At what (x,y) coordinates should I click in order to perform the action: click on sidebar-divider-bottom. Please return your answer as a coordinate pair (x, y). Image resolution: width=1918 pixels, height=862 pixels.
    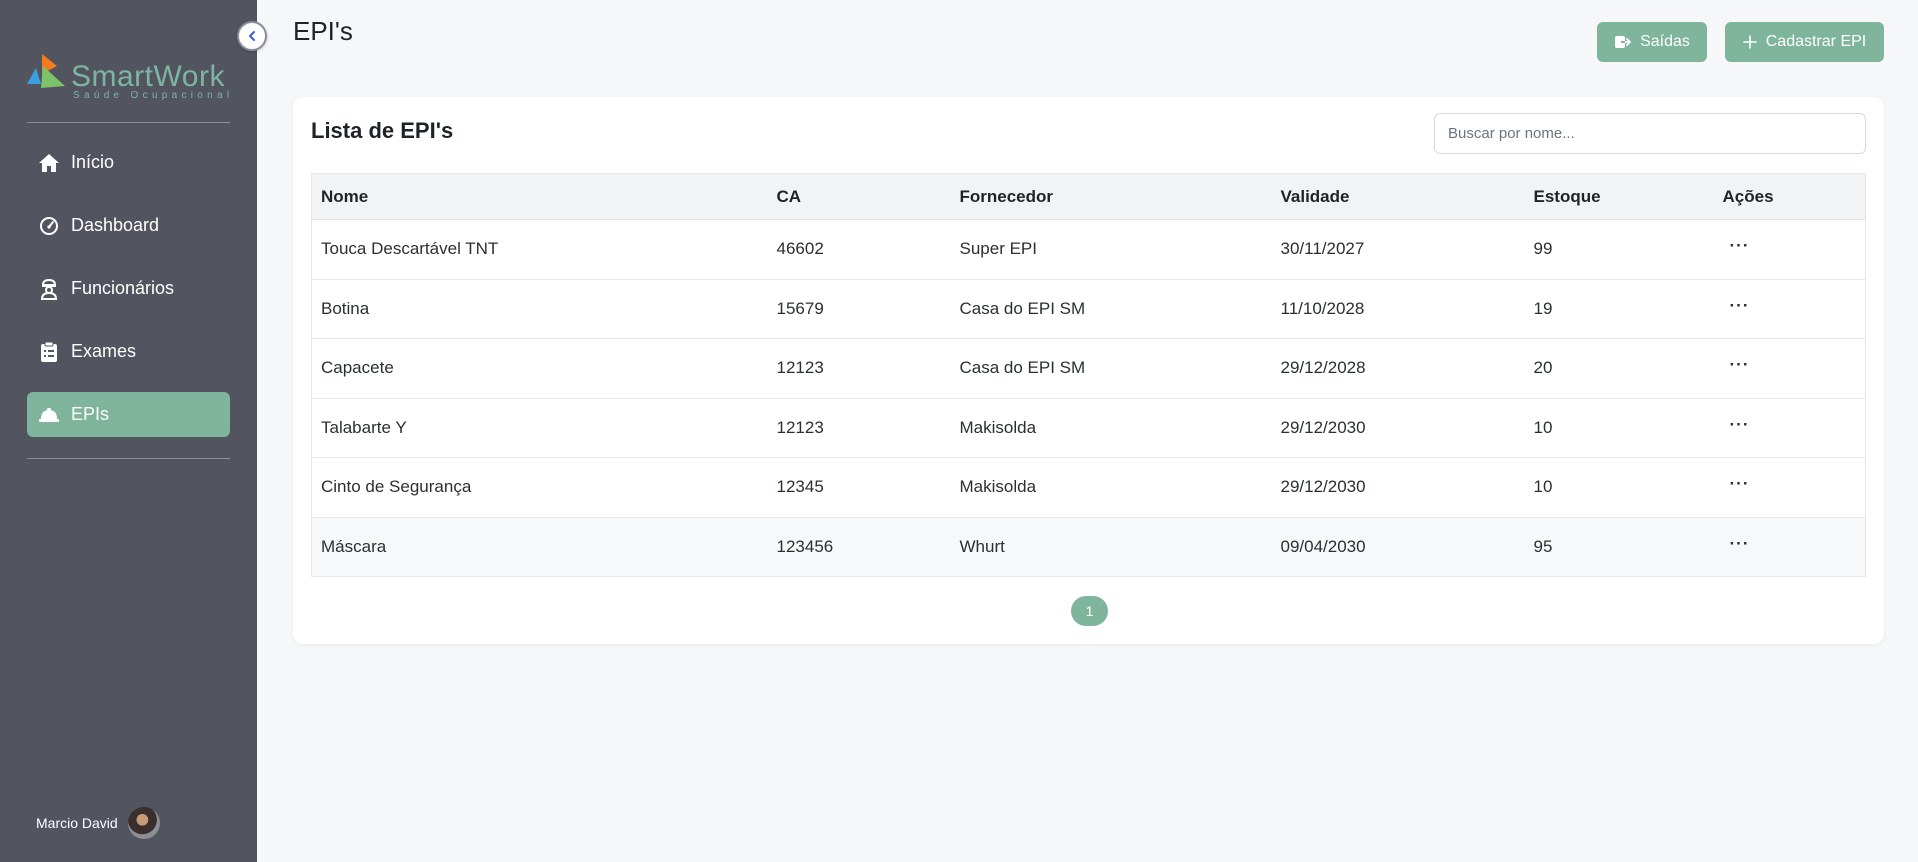
    Looking at the image, I should click on (128, 458).